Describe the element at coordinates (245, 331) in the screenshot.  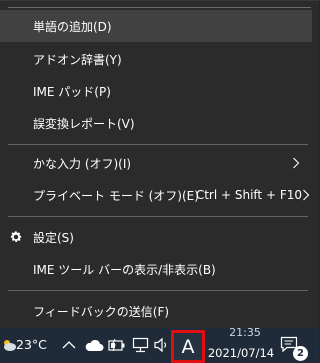
I see `clock-time: 21:35` at that location.